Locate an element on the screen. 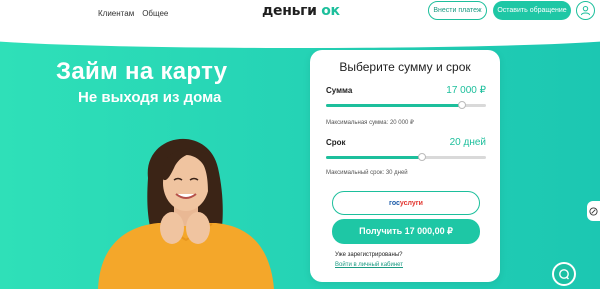 The width and height of the screenshot is (600, 289). get-loan-button: Получить 17 000,00 ₽ is located at coordinates (406, 231).